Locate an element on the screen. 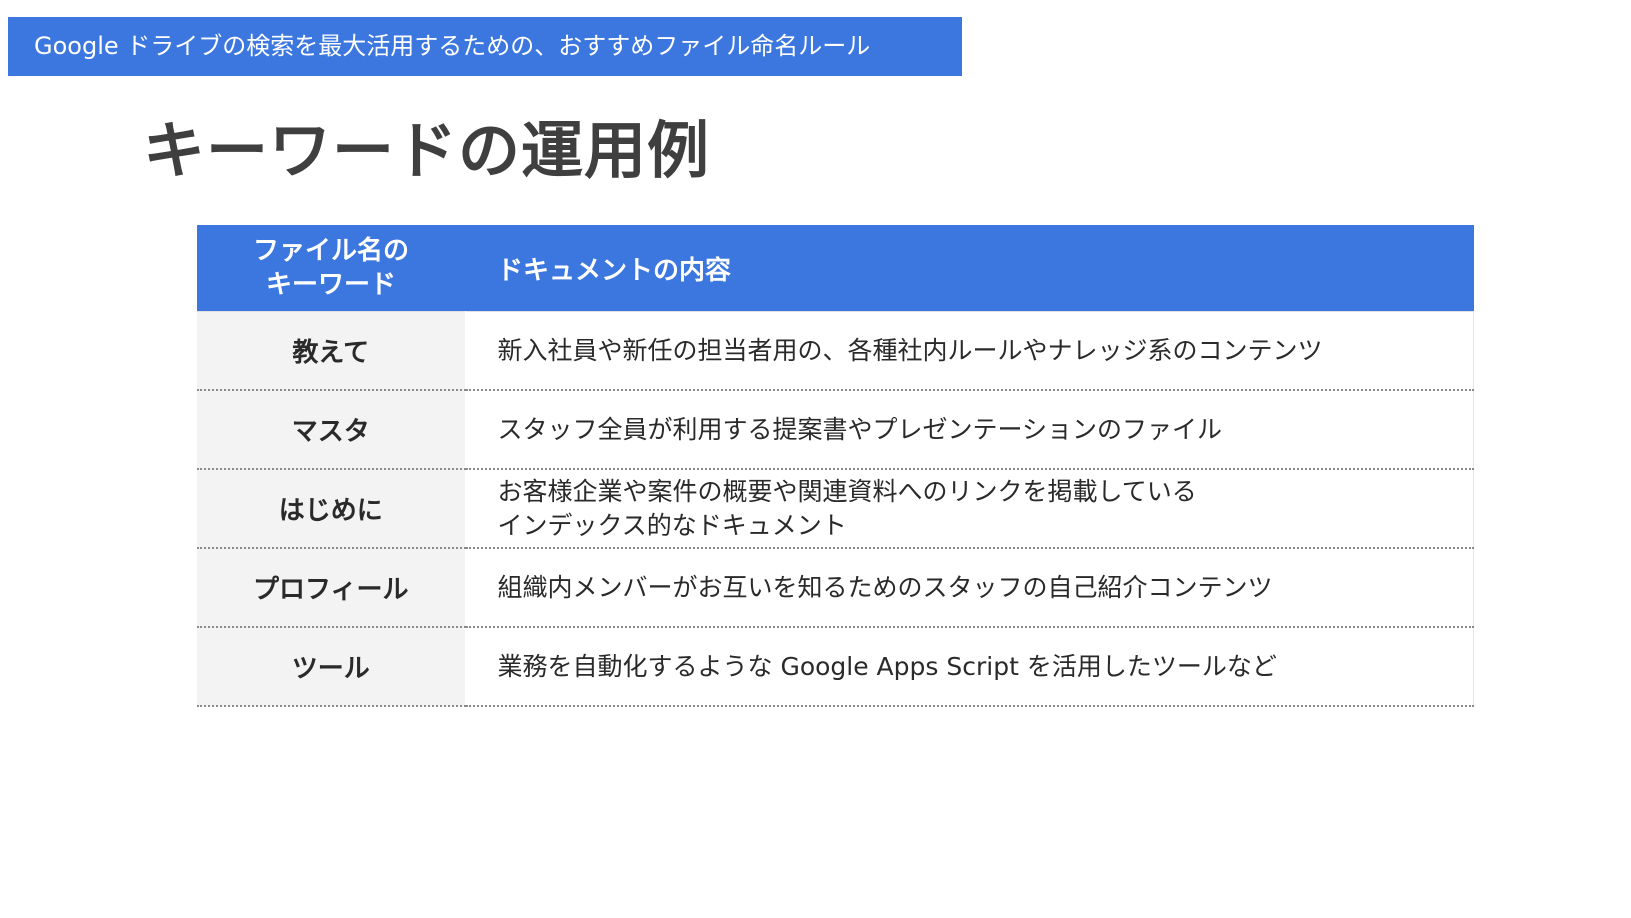  page-title: キーワードの運用例 is located at coordinates (427, 150).